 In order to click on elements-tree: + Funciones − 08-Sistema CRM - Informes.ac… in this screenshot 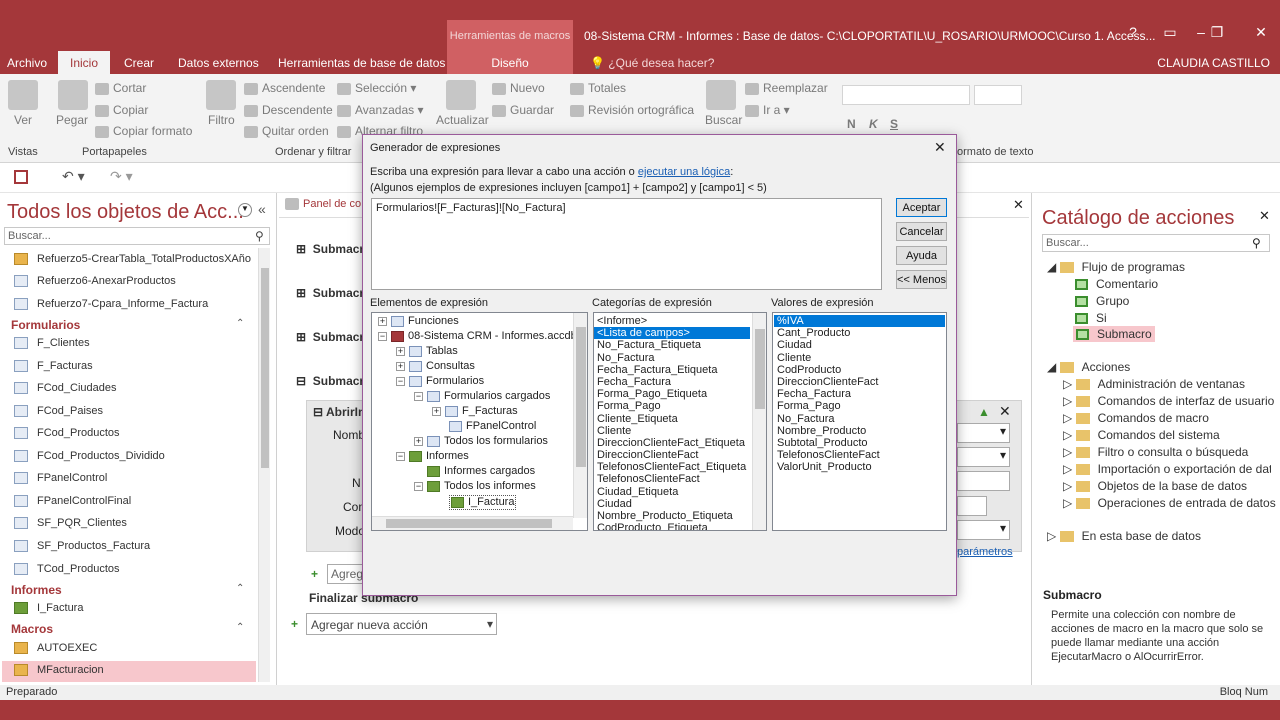, I will do `click(479, 421)`.